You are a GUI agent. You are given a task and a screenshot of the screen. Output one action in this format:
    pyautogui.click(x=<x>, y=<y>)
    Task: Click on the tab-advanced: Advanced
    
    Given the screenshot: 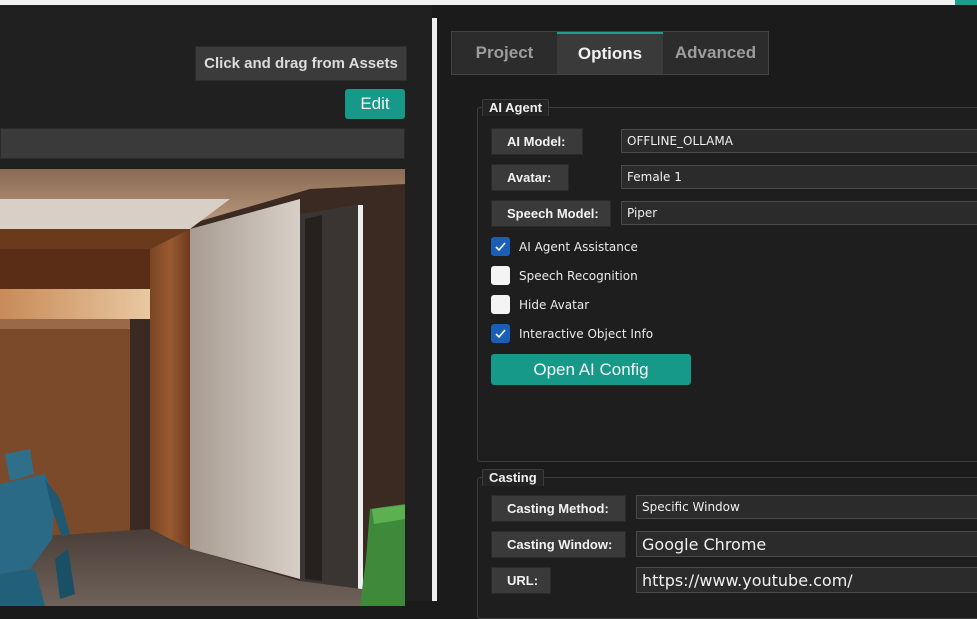 What is the action you would take?
    pyautogui.click(x=715, y=53)
    